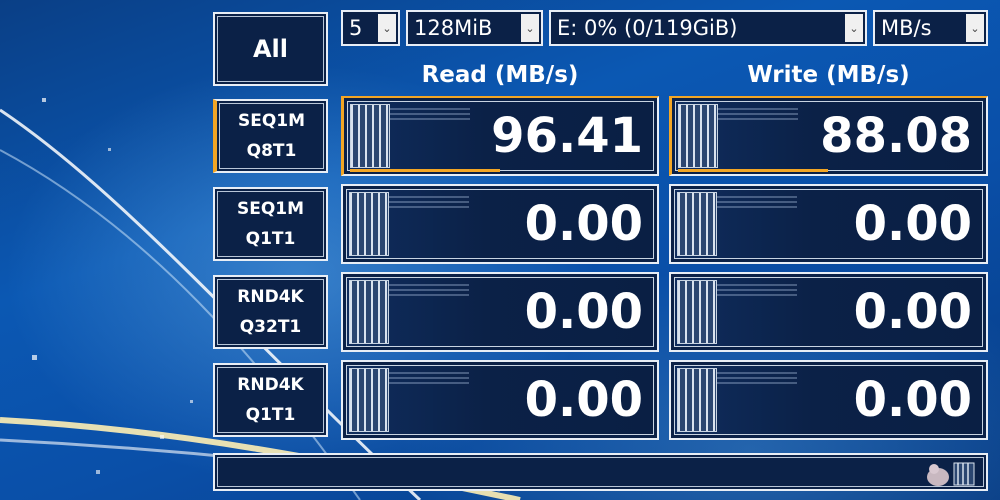  I want to click on count-select-value: 5, so click(356, 28).